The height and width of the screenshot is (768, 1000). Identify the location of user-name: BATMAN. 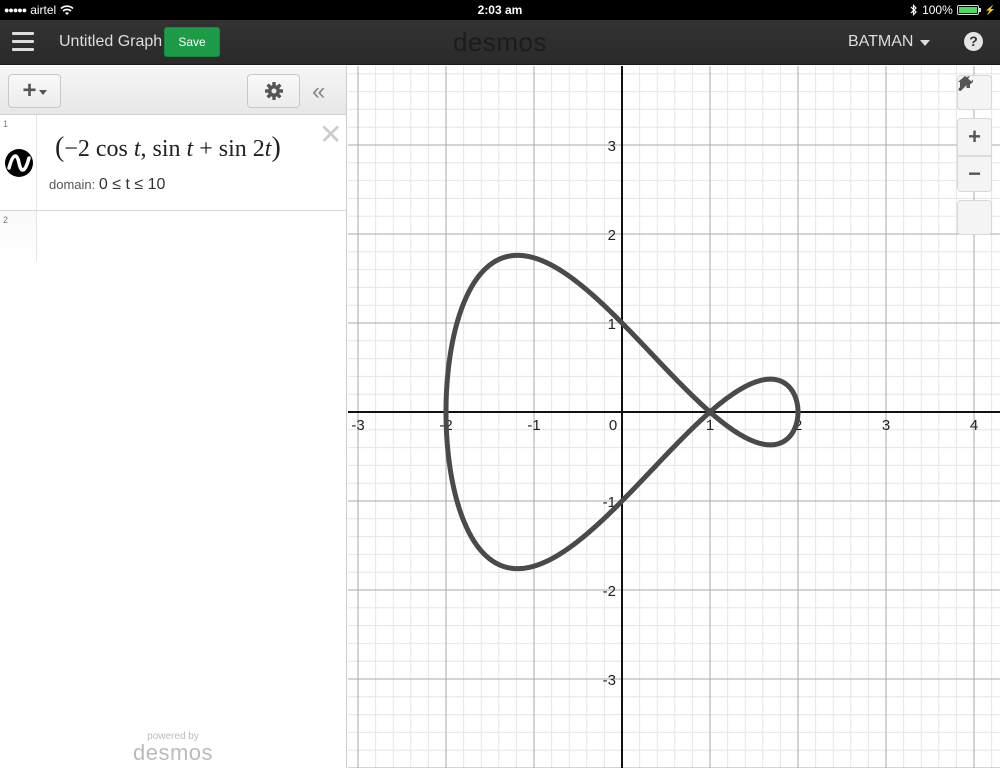
(881, 41).